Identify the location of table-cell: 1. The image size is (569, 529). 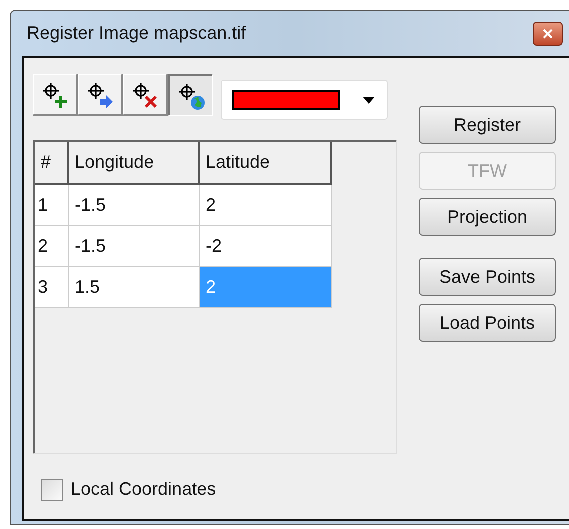
(52, 205).